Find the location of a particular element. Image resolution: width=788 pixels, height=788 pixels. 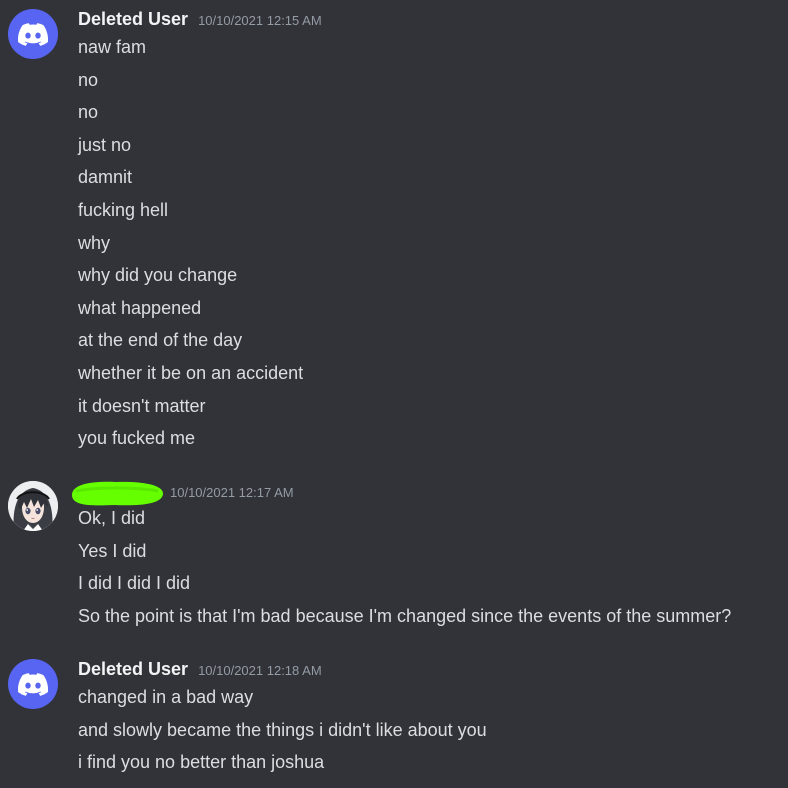

timestamp: 10/10/2021 12:15 AM is located at coordinates (260, 21).